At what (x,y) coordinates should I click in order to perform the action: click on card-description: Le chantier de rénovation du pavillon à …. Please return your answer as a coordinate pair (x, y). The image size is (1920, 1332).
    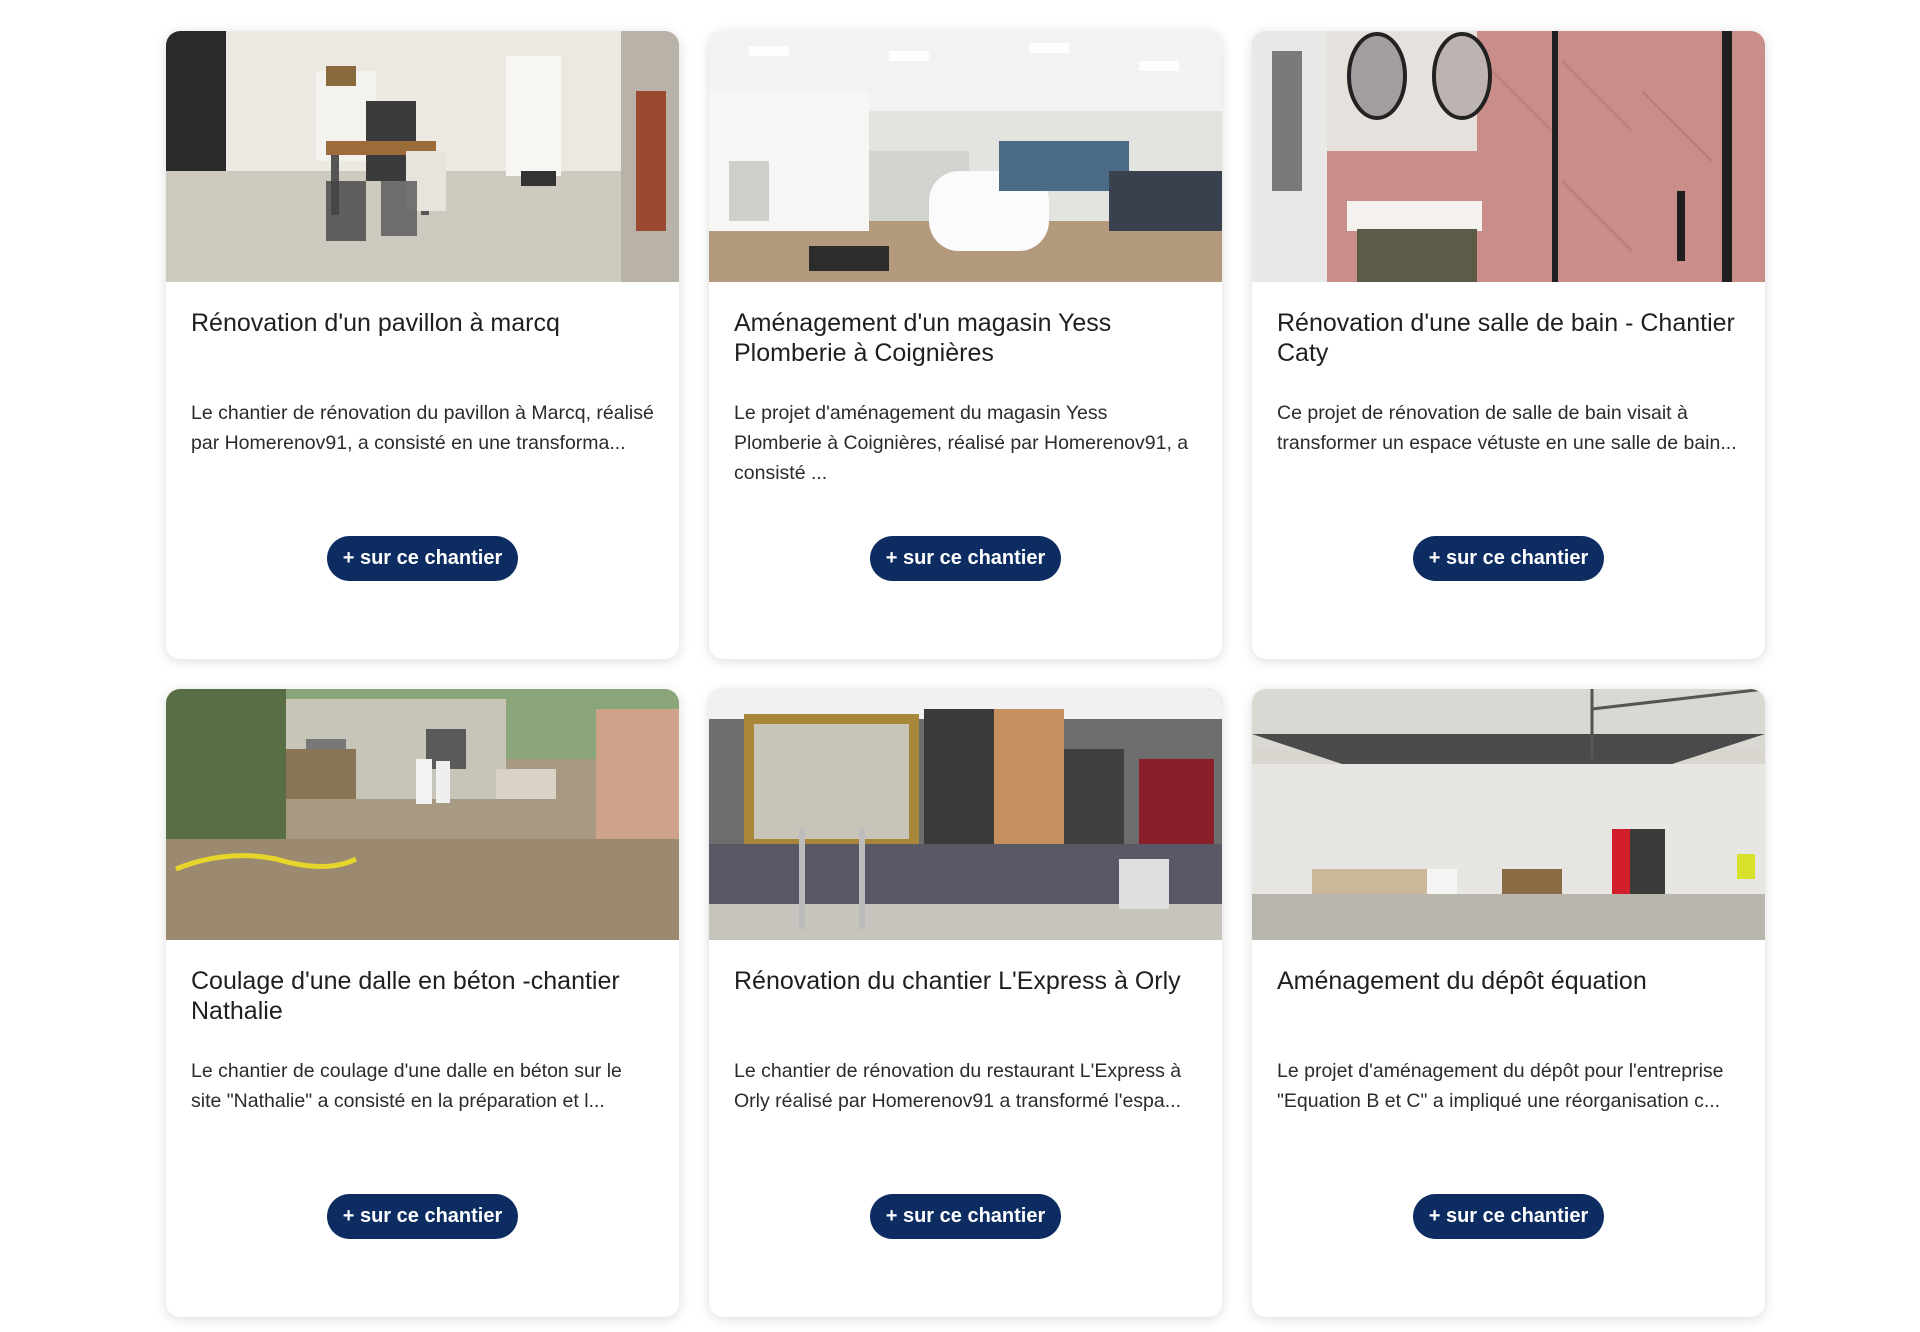
    Looking at the image, I should click on (422, 428).